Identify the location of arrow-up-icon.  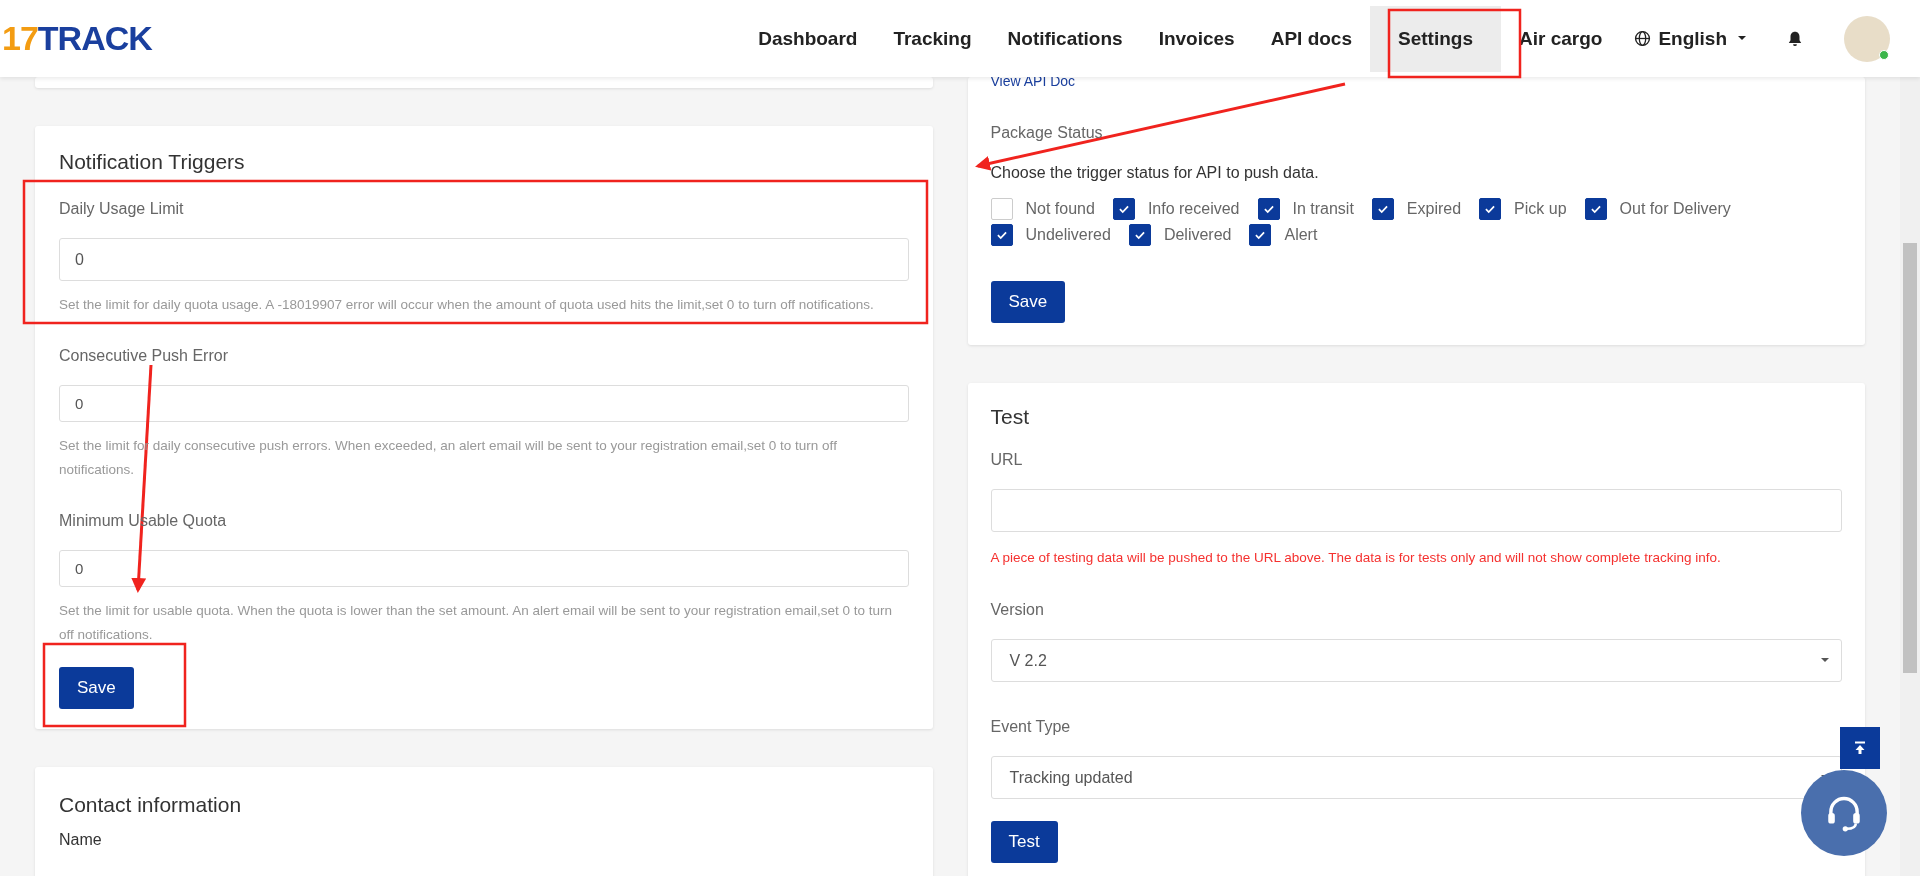
(1860, 748).